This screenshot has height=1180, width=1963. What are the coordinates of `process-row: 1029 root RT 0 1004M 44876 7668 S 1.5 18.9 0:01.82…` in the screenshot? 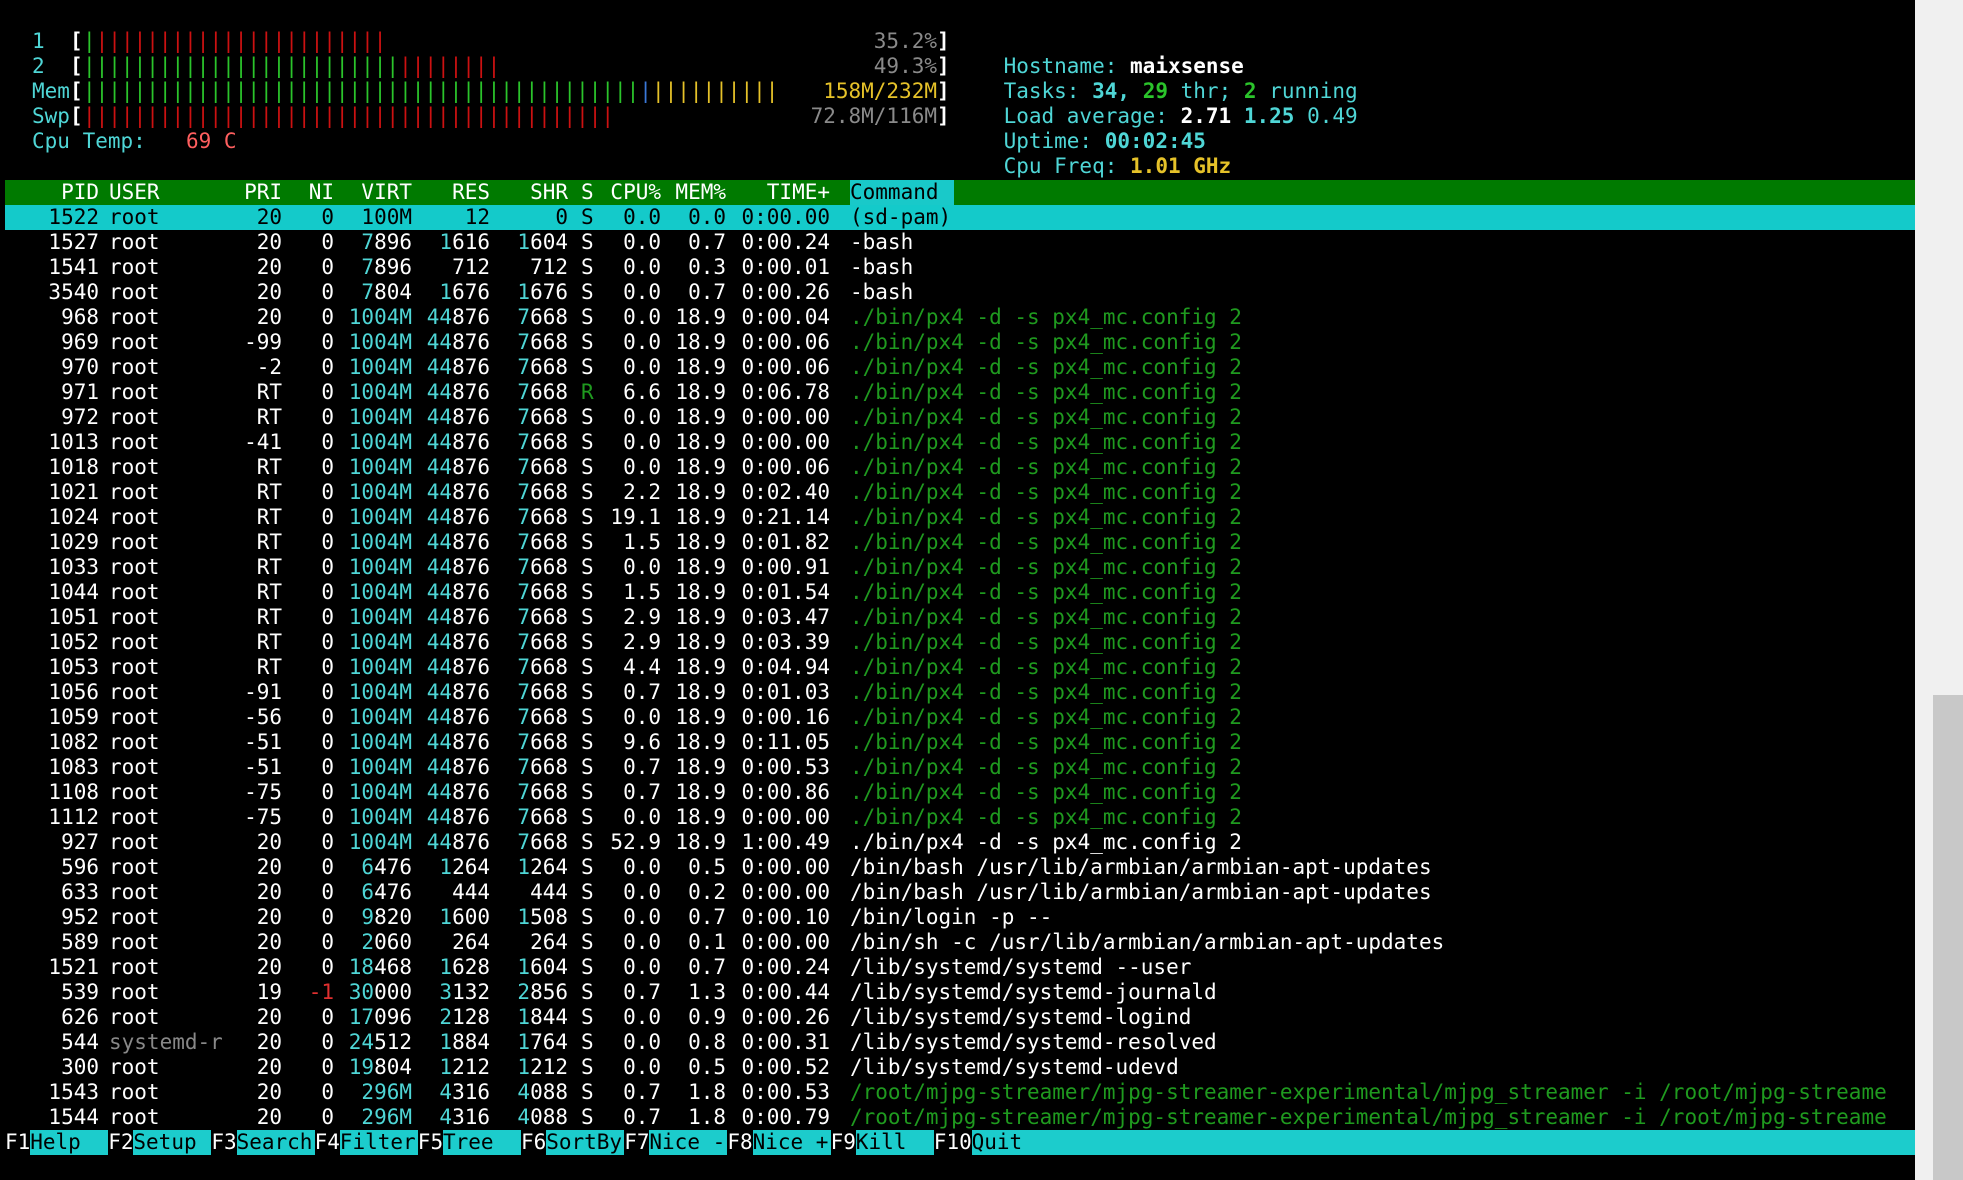 It's located at (957, 542).